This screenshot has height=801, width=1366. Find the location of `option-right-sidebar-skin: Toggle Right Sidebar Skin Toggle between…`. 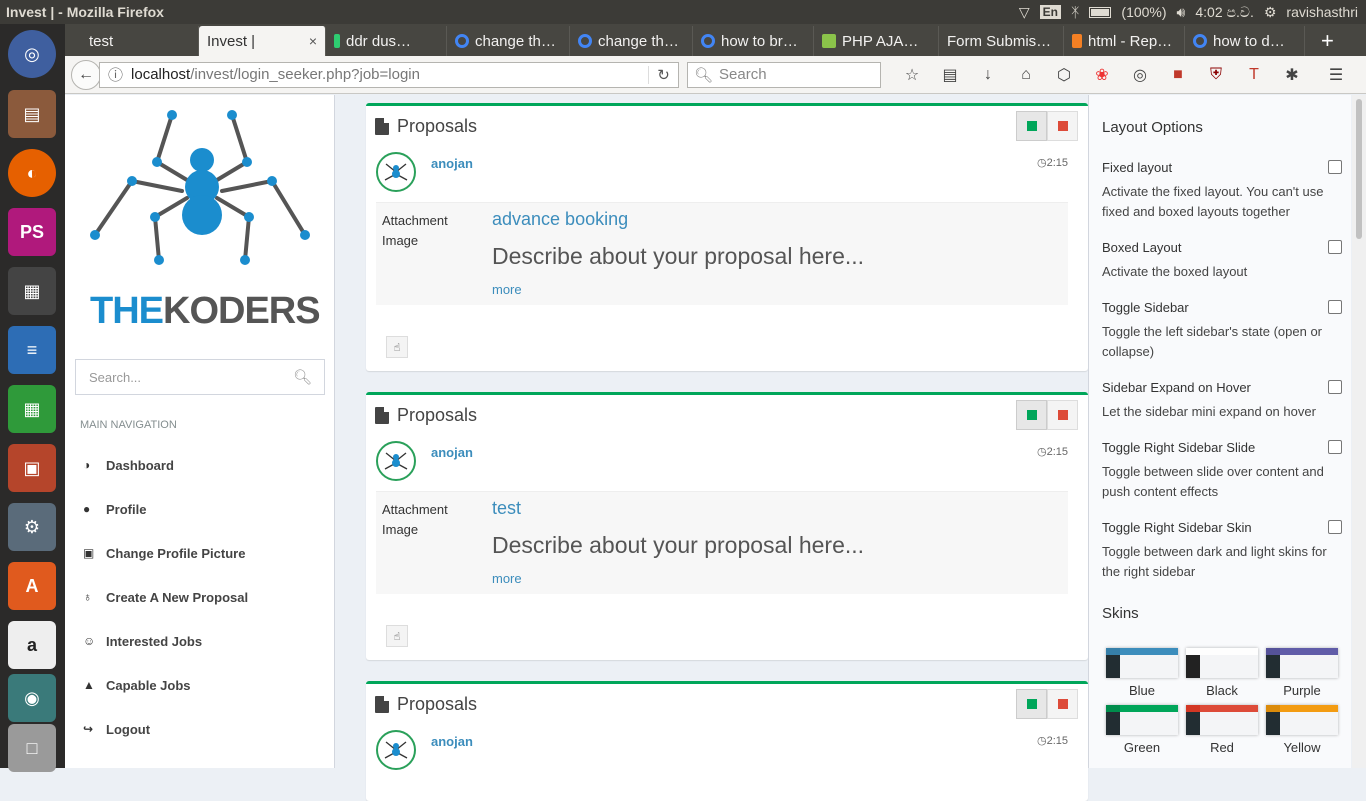

option-right-sidebar-skin: Toggle Right Sidebar Skin Toggle between… is located at coordinates (1222, 549).